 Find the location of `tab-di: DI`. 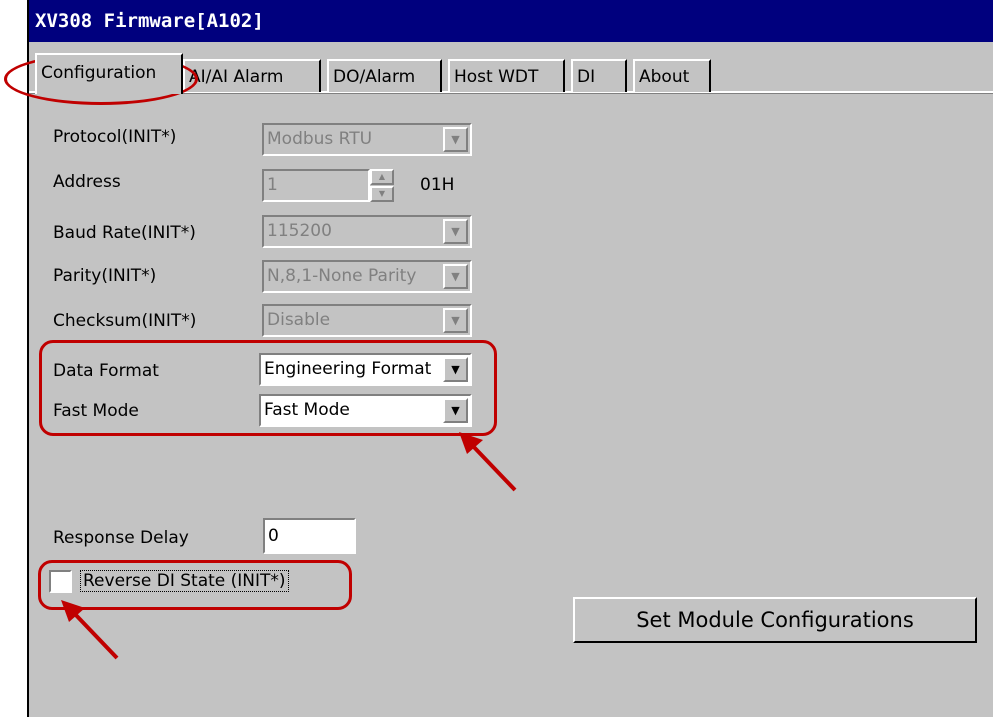

tab-di: DI is located at coordinates (599, 75).